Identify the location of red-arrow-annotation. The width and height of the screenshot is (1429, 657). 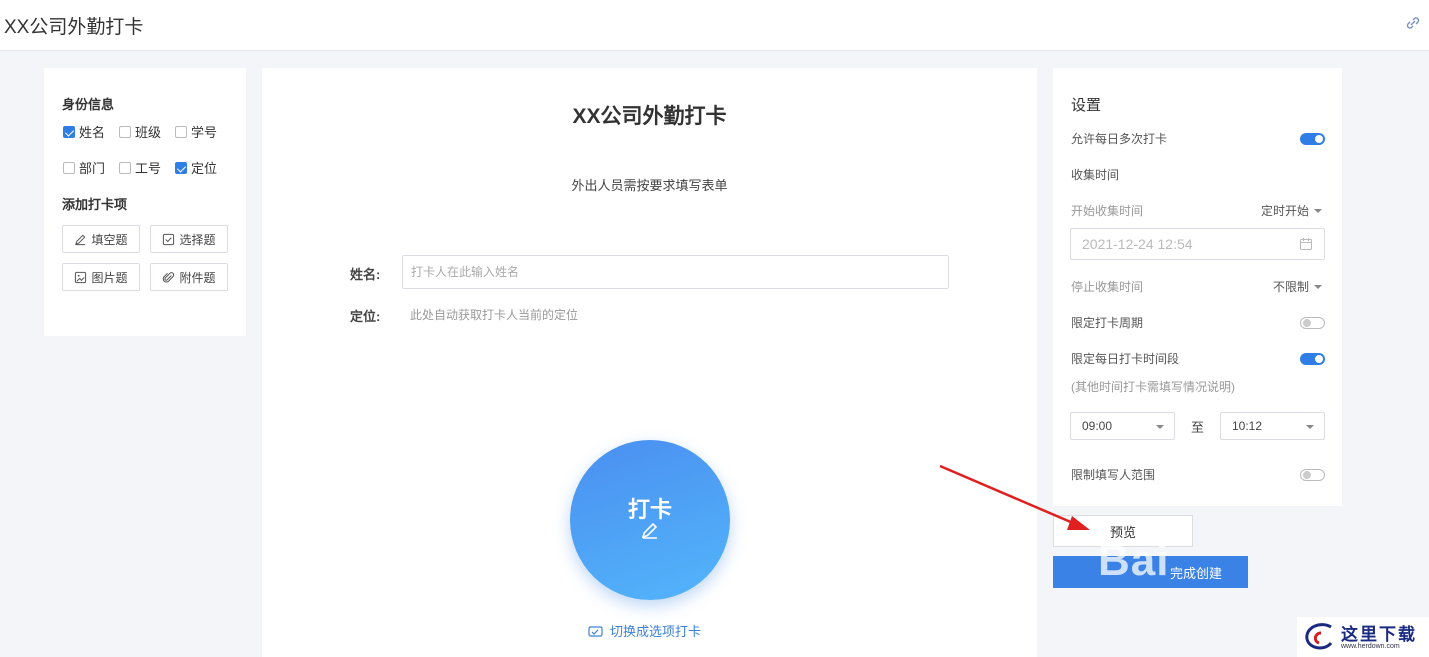
(1014, 497).